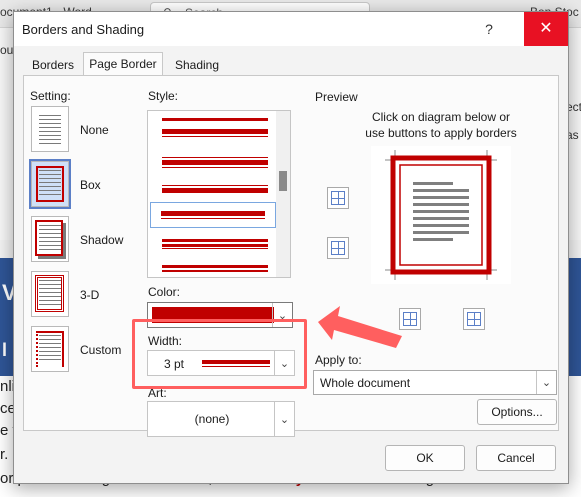  I want to click on setting-none-label: None, so click(94, 130).